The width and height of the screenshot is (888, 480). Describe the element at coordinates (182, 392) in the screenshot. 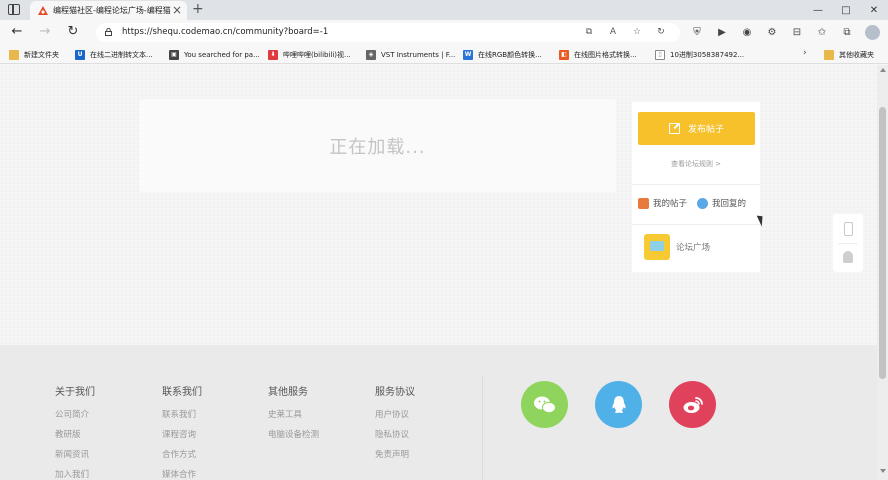

I see `footer-heading: 联系我们` at that location.